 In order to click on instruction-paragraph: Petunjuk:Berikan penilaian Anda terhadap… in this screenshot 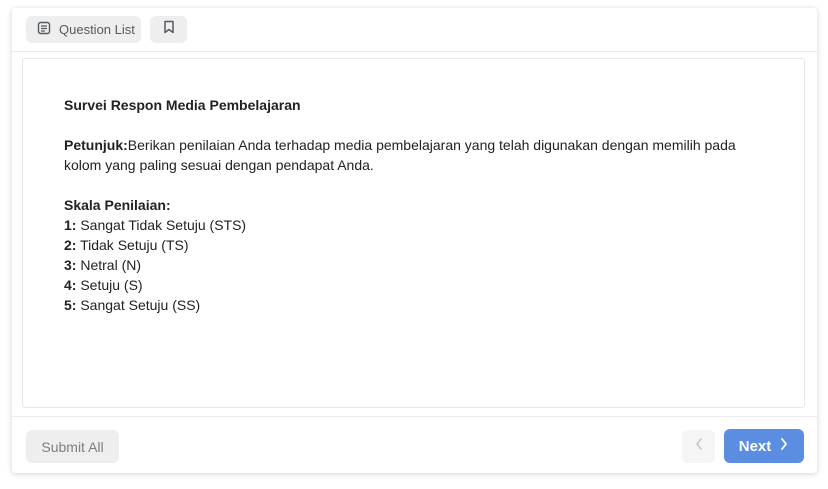, I will do `click(414, 155)`.